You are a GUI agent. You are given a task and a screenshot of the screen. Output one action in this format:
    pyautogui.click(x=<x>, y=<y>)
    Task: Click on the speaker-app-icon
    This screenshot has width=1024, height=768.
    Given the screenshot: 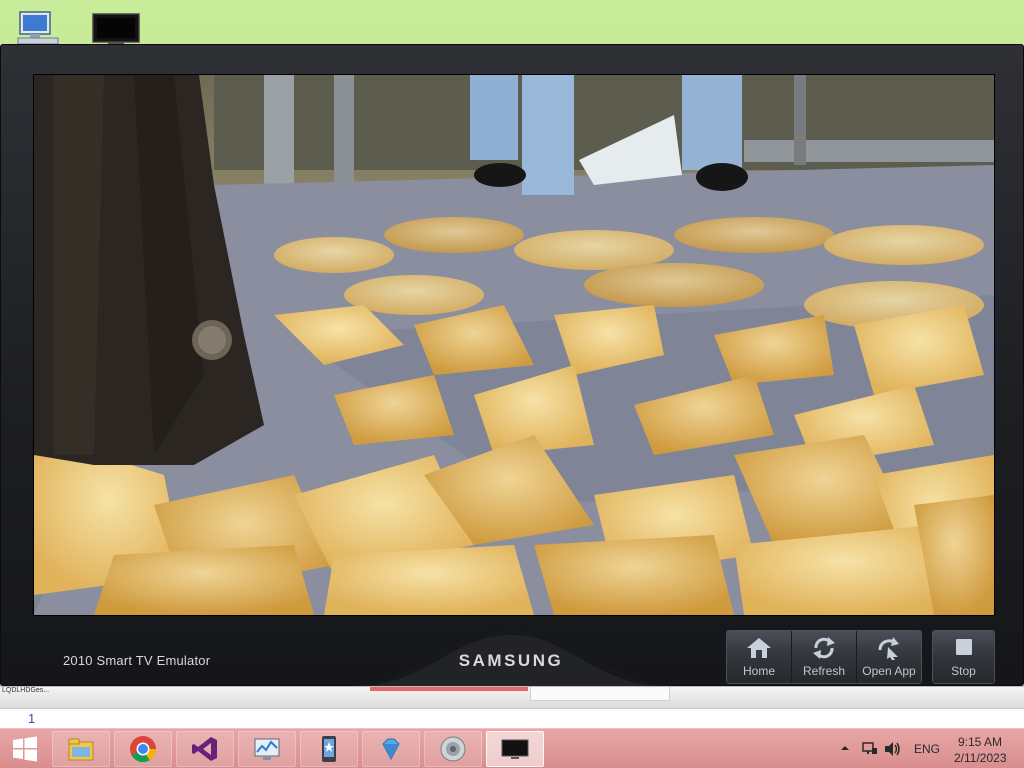 What is the action you would take?
    pyautogui.click(x=453, y=749)
    